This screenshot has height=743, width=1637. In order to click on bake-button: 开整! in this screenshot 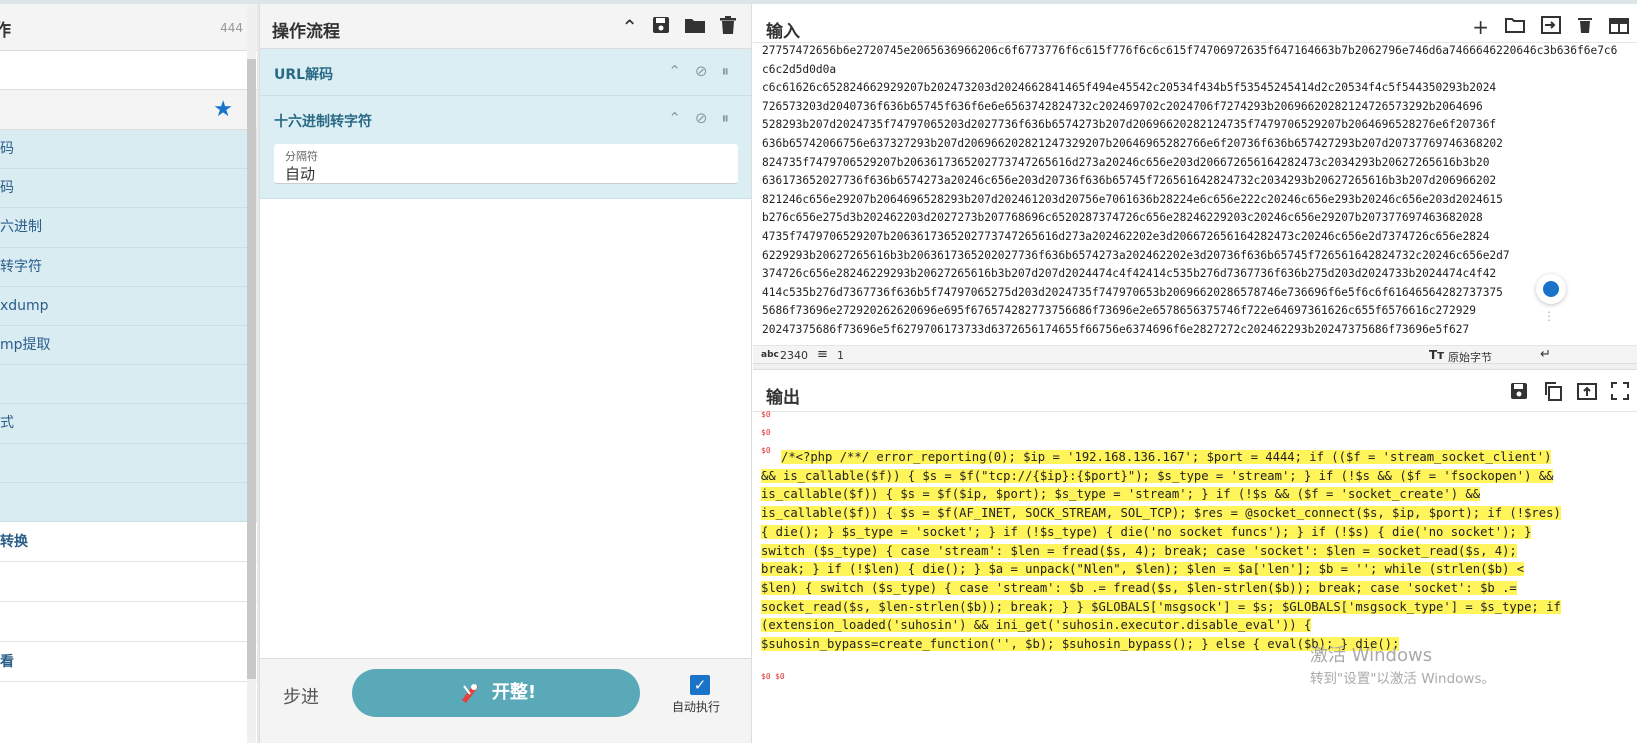, I will do `click(496, 693)`.